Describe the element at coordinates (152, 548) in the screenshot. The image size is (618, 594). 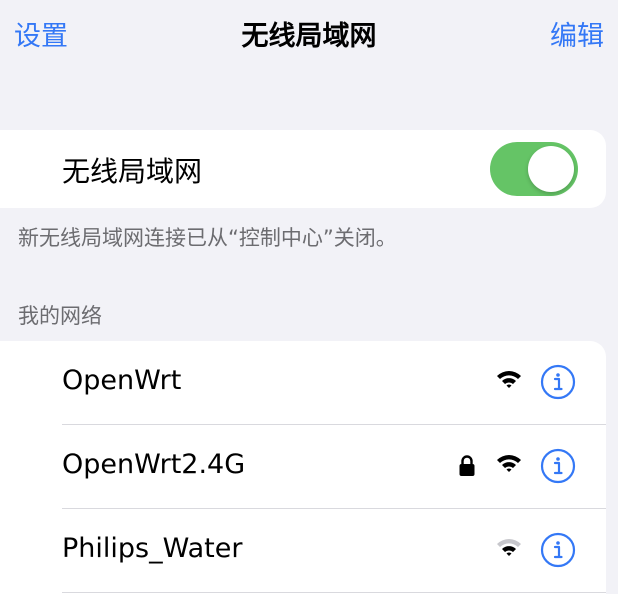
I see `network-name: Philips_Water` at that location.